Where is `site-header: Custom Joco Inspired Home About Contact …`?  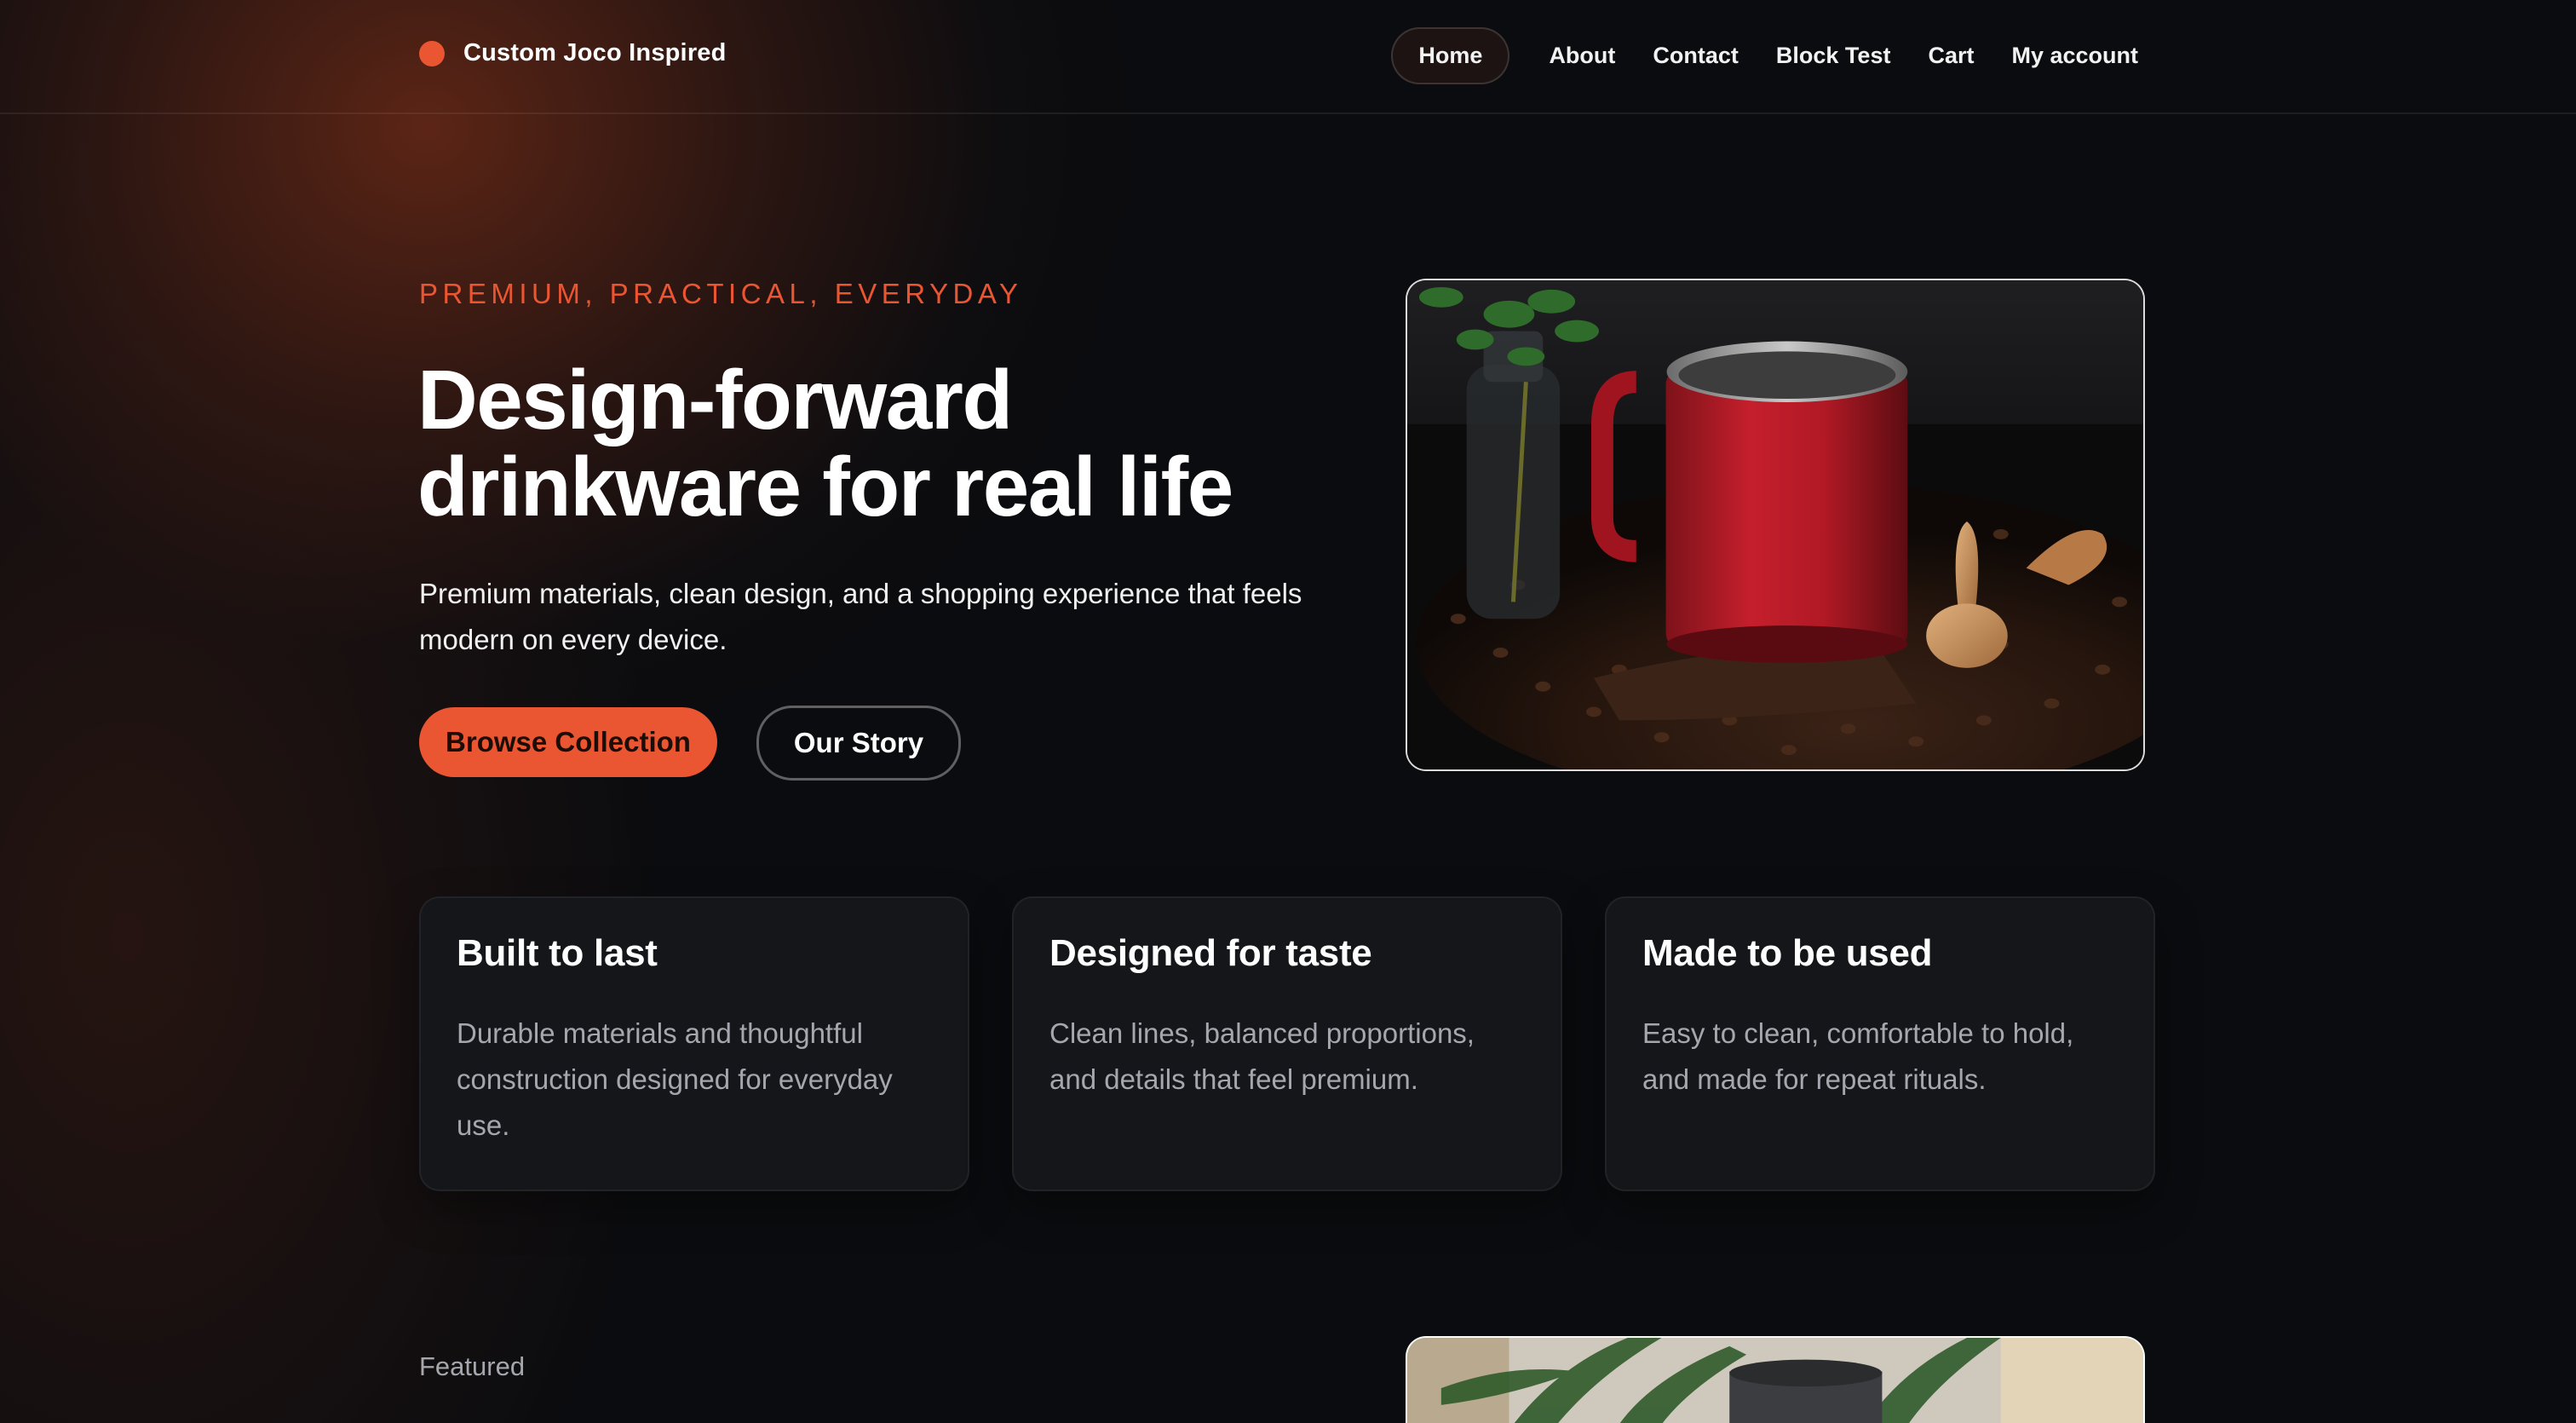
site-header: Custom Joco Inspired Home About Contact … is located at coordinates (1288, 57).